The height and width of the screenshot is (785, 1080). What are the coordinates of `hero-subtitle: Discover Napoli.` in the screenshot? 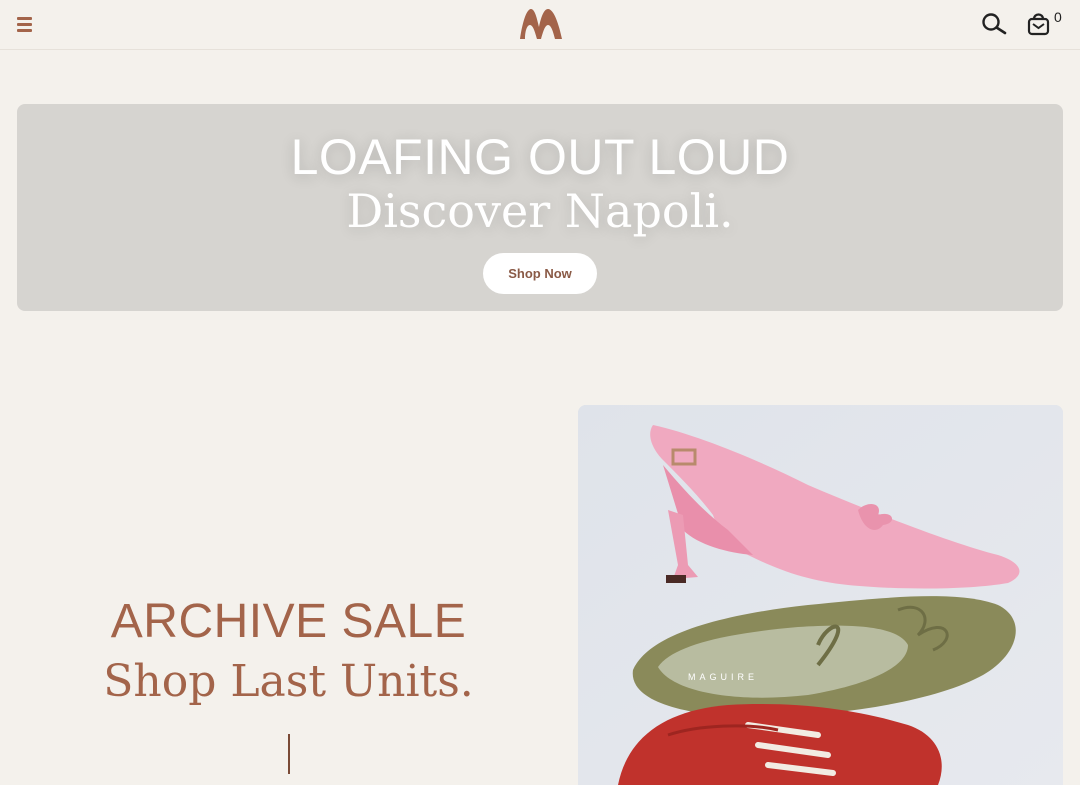 It's located at (540, 211).